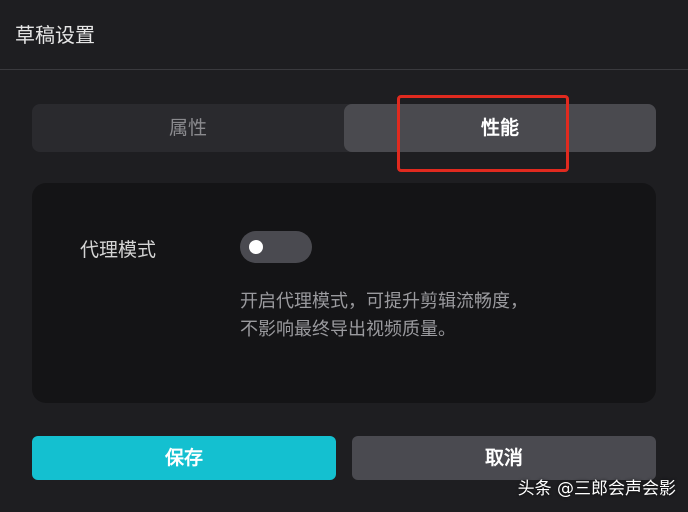 This screenshot has height=512, width=688. I want to click on description-line-1: 开启代理模式，可提升剪辑流畅度，, so click(384, 301).